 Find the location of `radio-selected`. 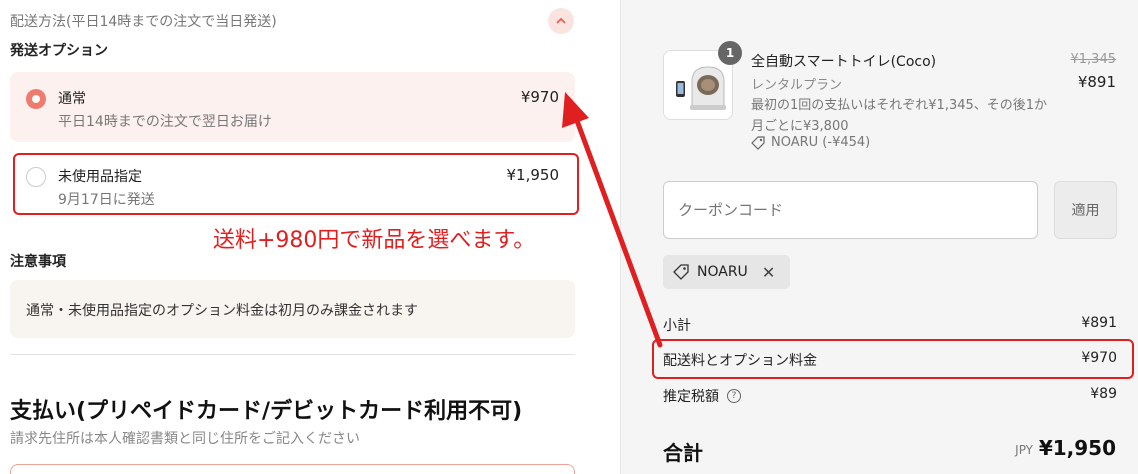

radio-selected is located at coordinates (36, 99).